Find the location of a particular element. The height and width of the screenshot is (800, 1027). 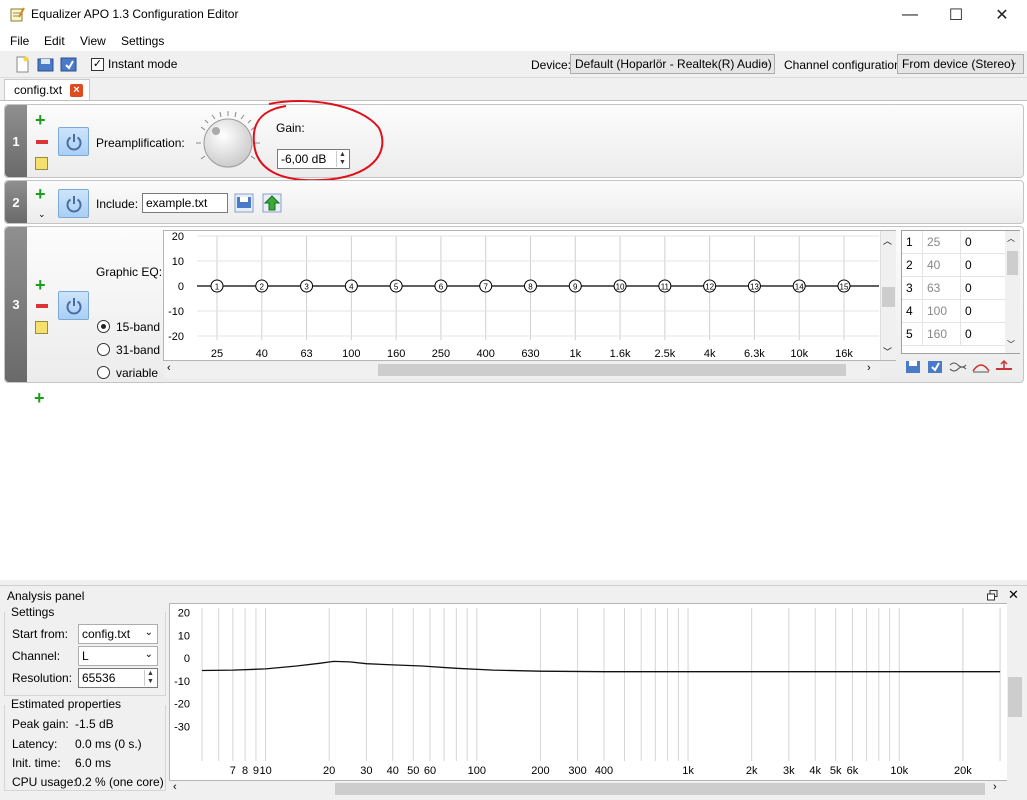

spin-arrows-icon: ▲ ▼ is located at coordinates (150, 678).